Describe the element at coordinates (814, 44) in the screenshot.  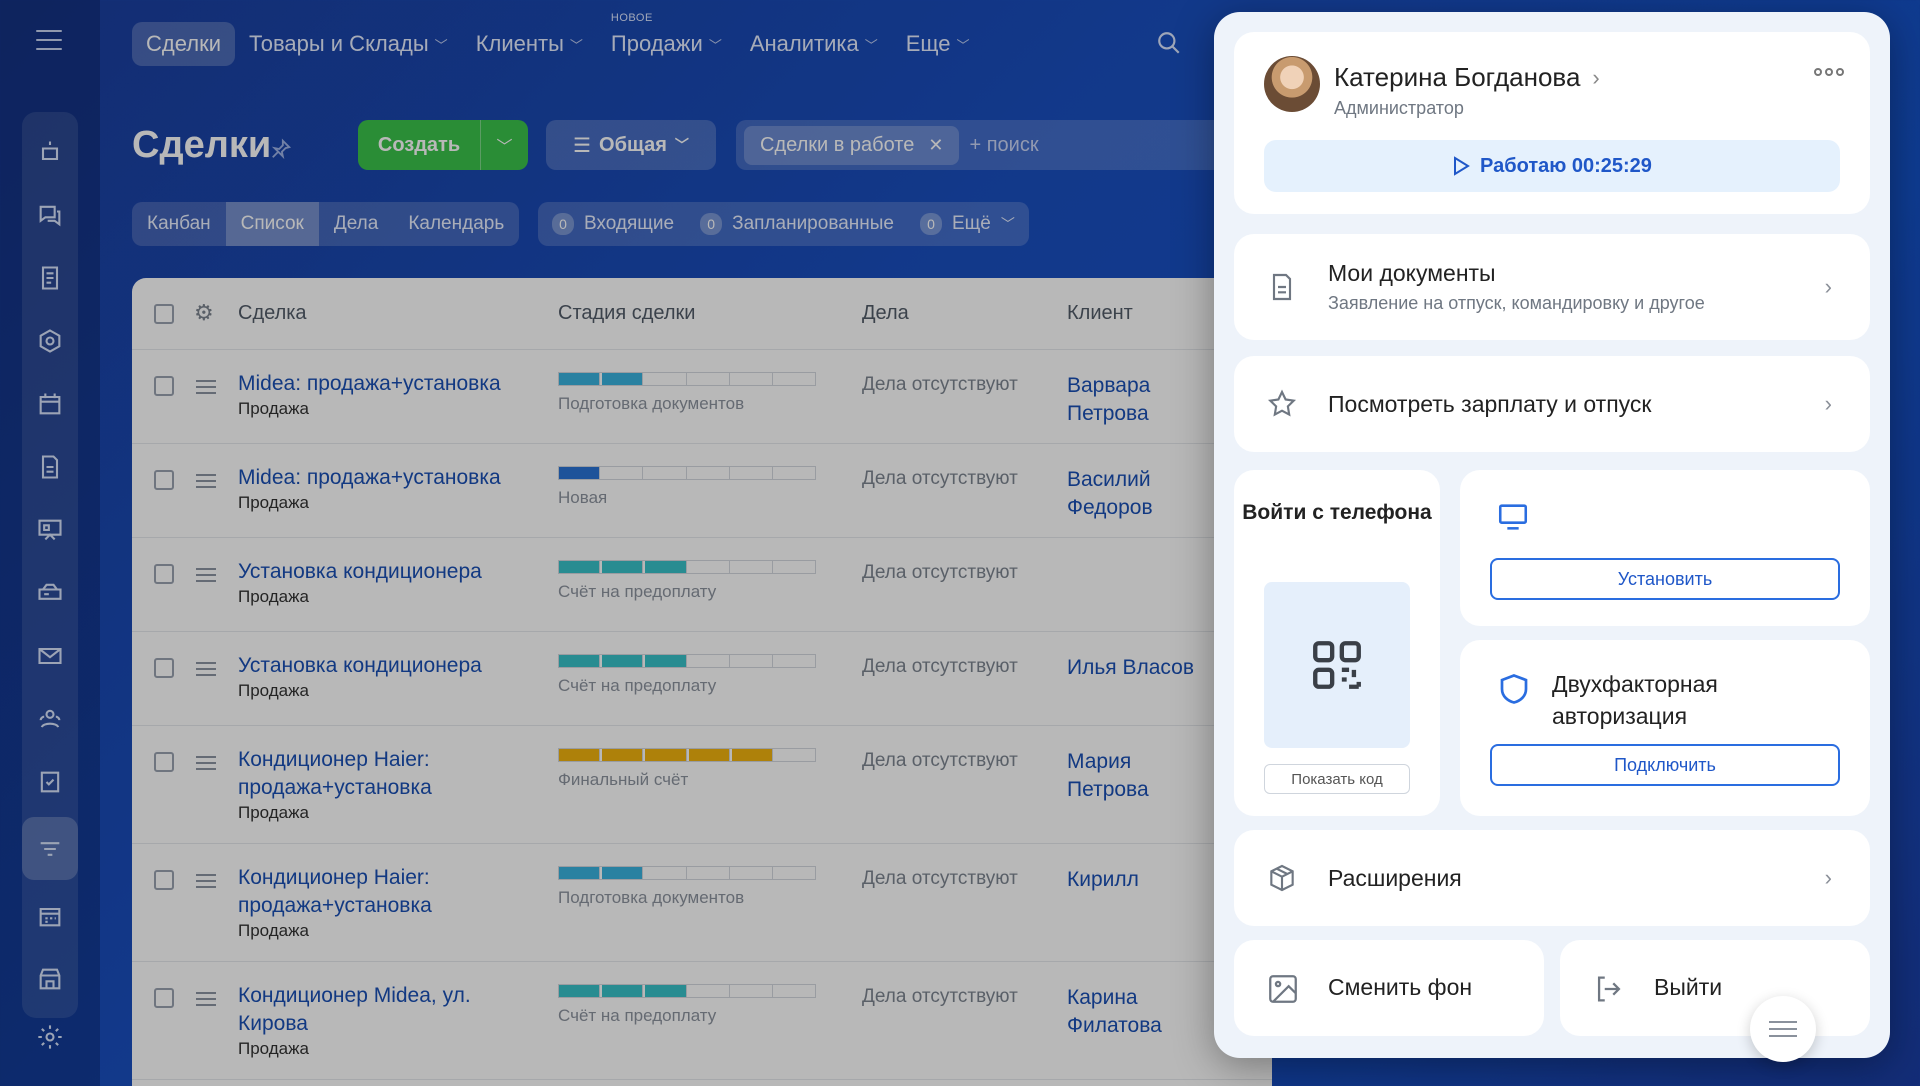
I see `nav-analytics: Аналитика ﹀` at that location.